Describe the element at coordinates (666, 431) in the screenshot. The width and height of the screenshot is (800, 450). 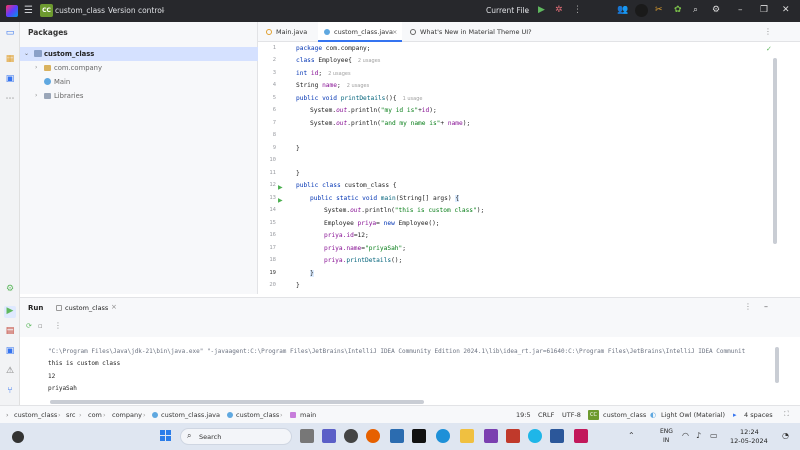
I see `language-indicator: ENG` at that location.